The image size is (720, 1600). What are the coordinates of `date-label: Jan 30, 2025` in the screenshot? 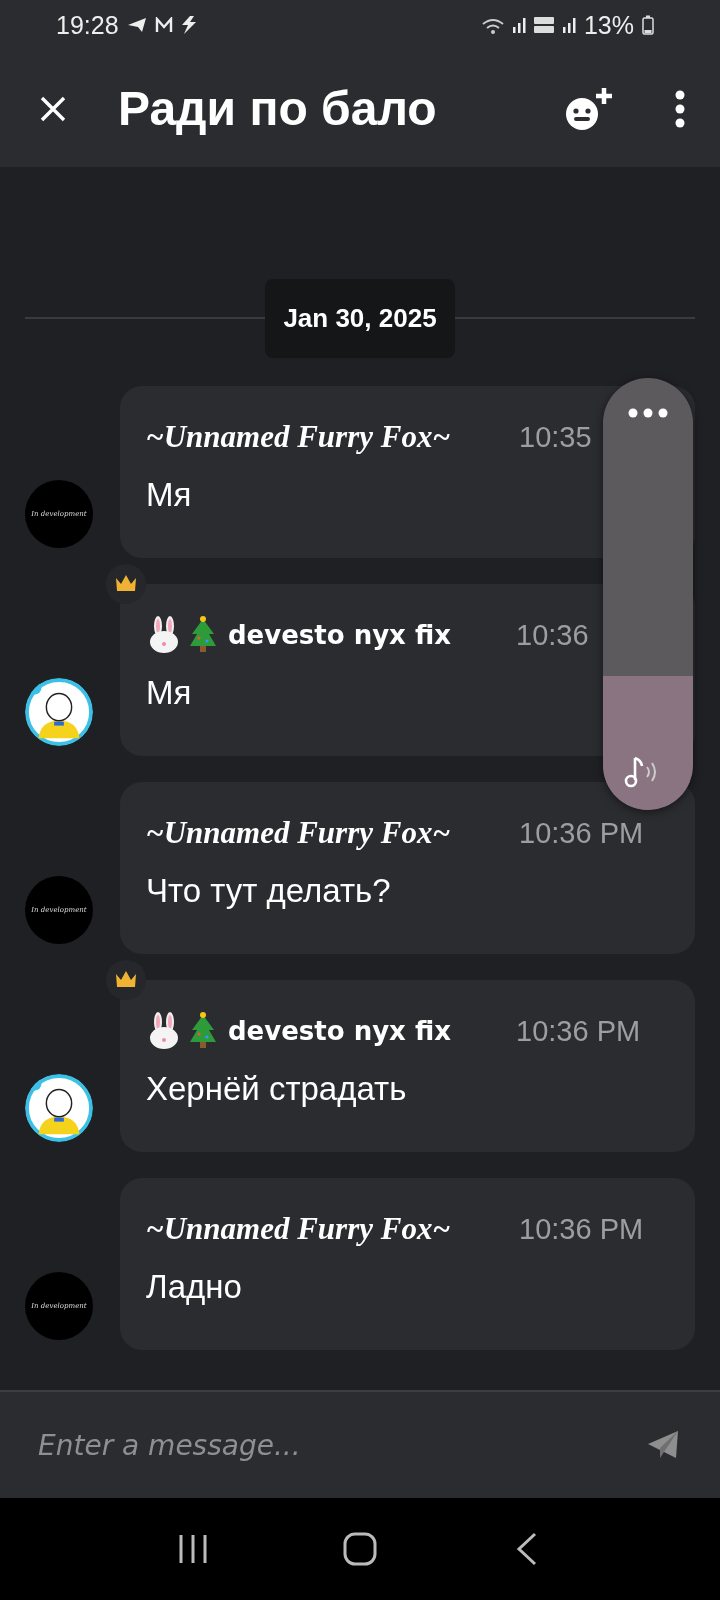 It's located at (360, 318).